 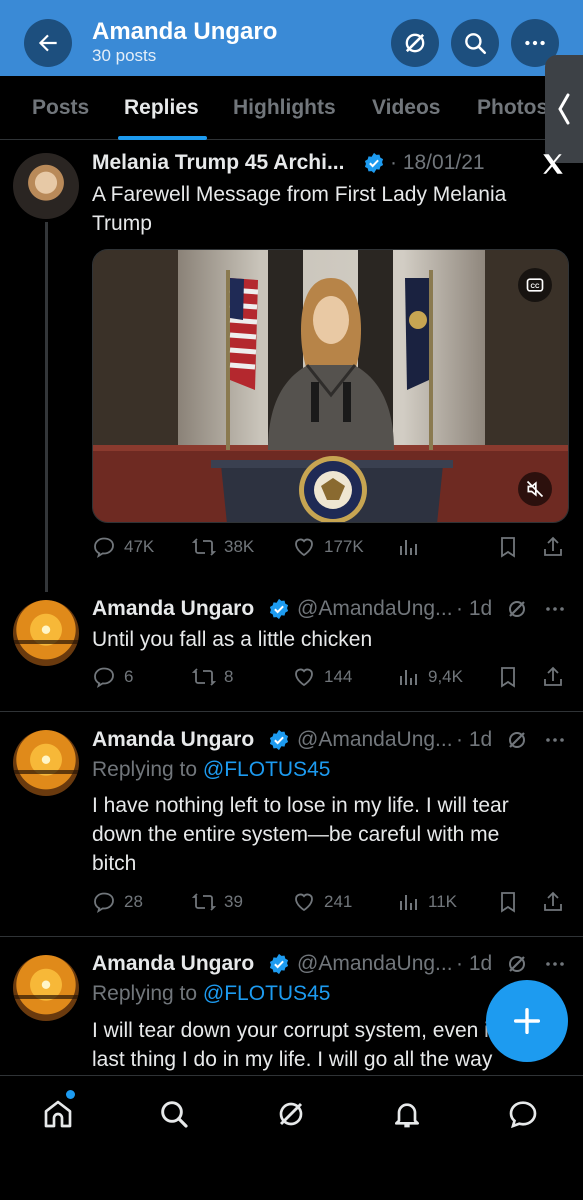 I want to click on grok-button, so click(x=415, y=43).